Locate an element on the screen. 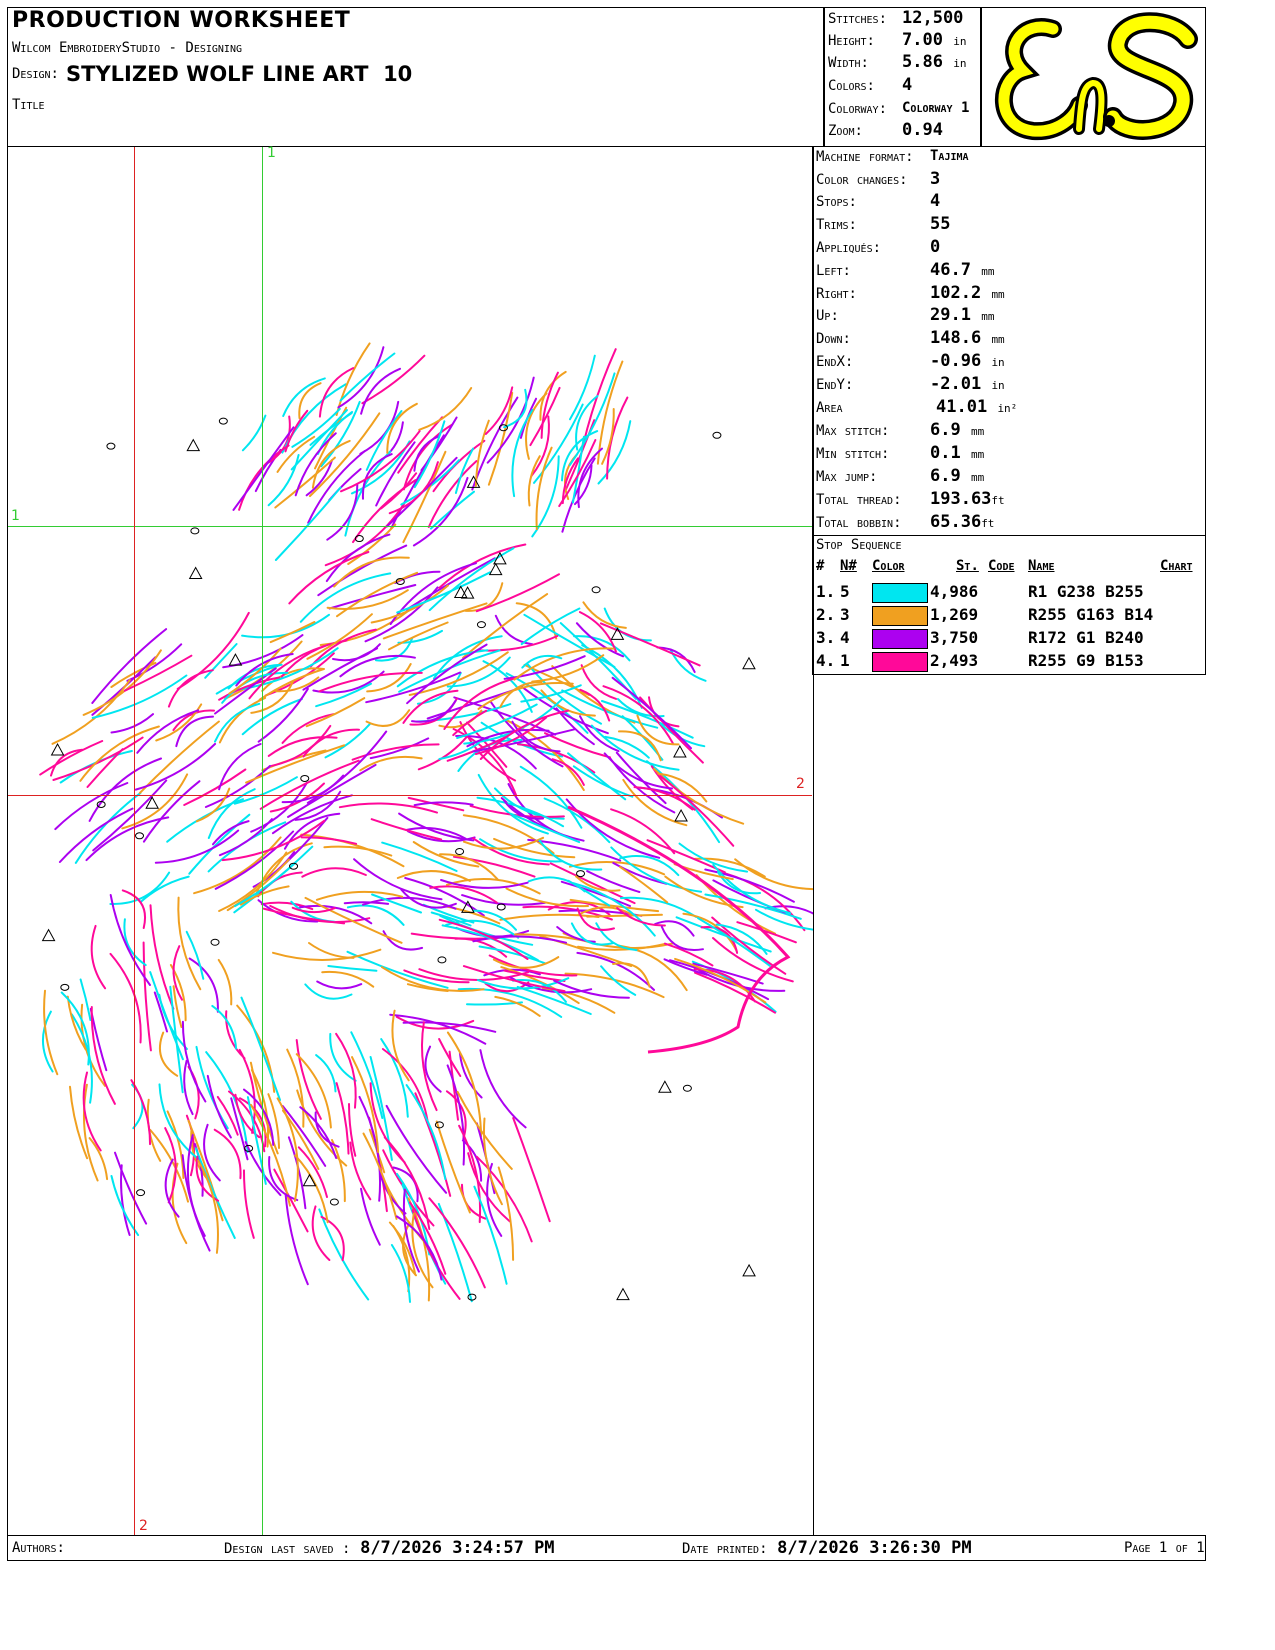  summary-label: Zoom: is located at coordinates (845, 131).